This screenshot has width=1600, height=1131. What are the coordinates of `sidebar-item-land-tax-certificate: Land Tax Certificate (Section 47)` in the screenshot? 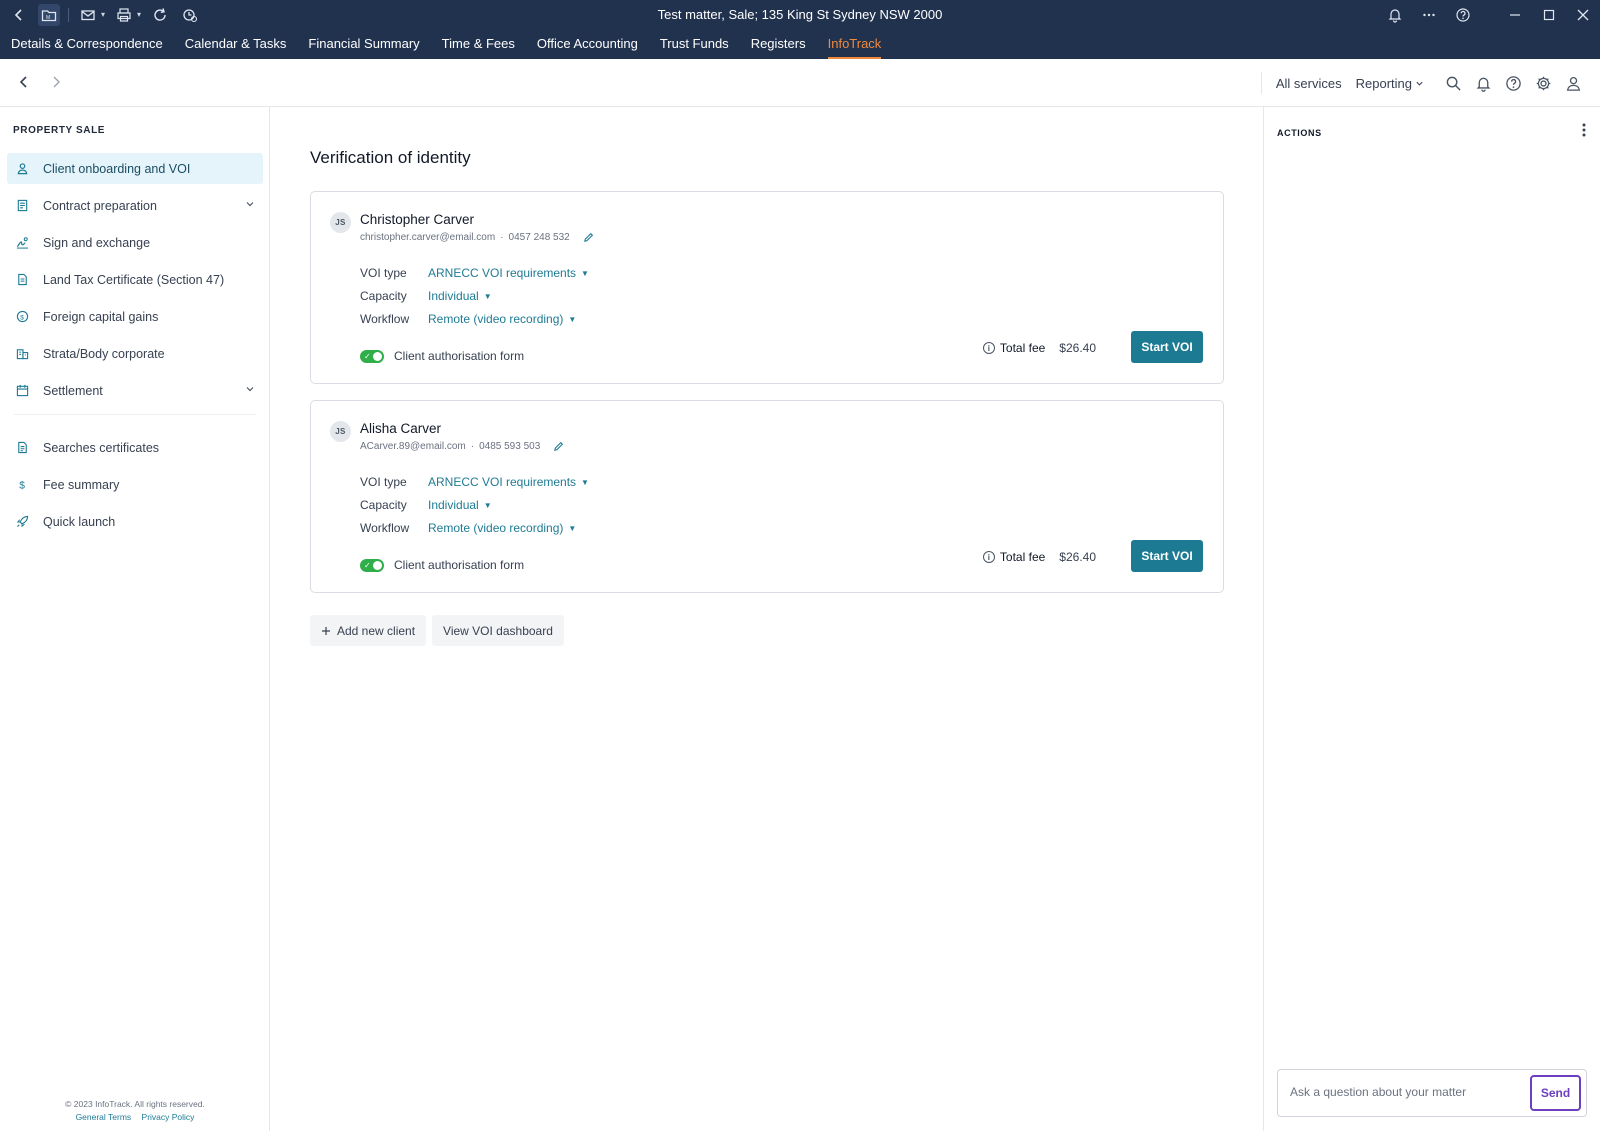 It's located at (135, 279).